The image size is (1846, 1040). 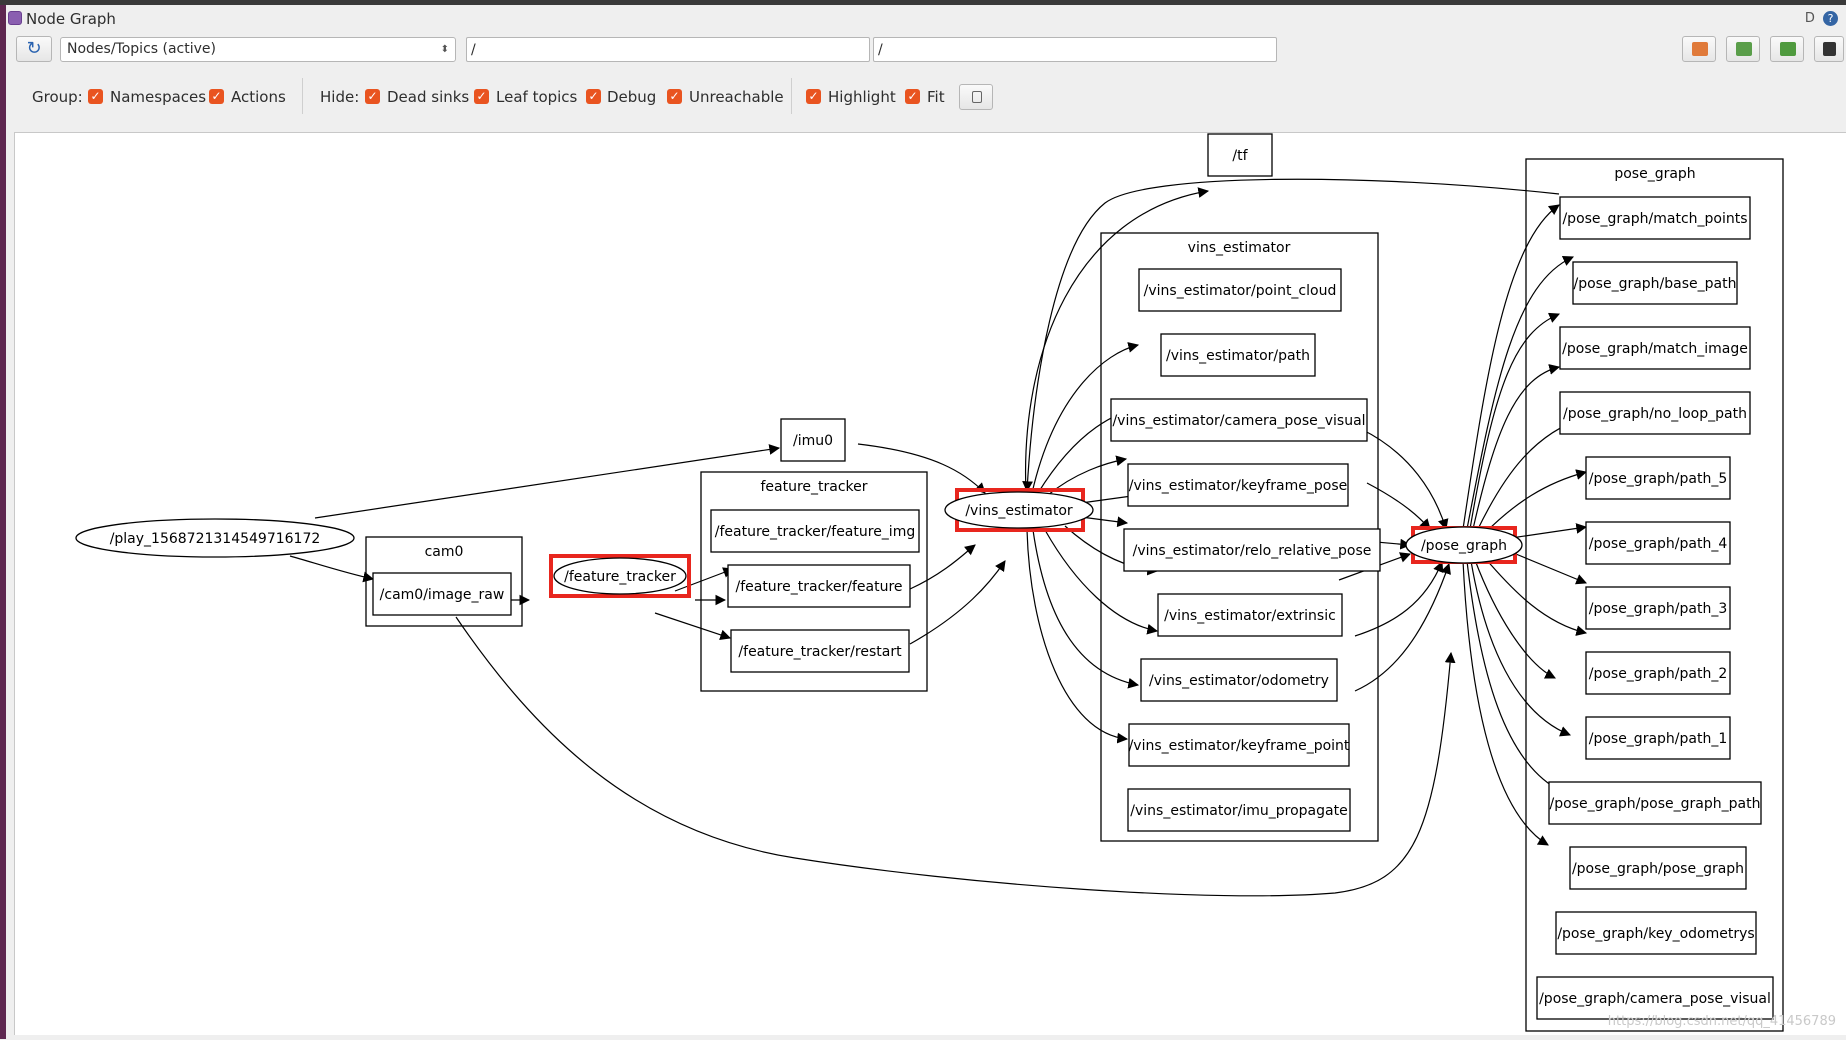 I want to click on topic-label: /pose_graph/path_2, so click(x=1658, y=674).